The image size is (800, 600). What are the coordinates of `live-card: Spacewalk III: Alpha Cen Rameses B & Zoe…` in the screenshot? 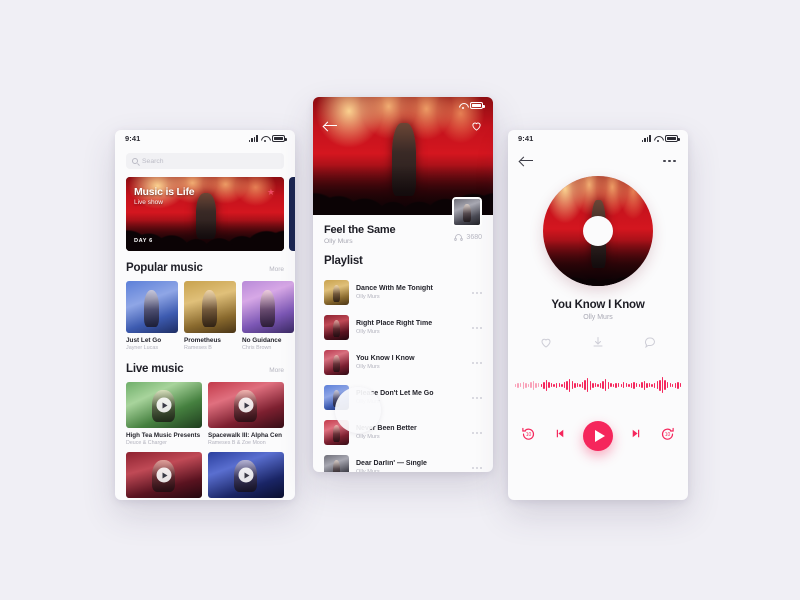 It's located at (246, 414).